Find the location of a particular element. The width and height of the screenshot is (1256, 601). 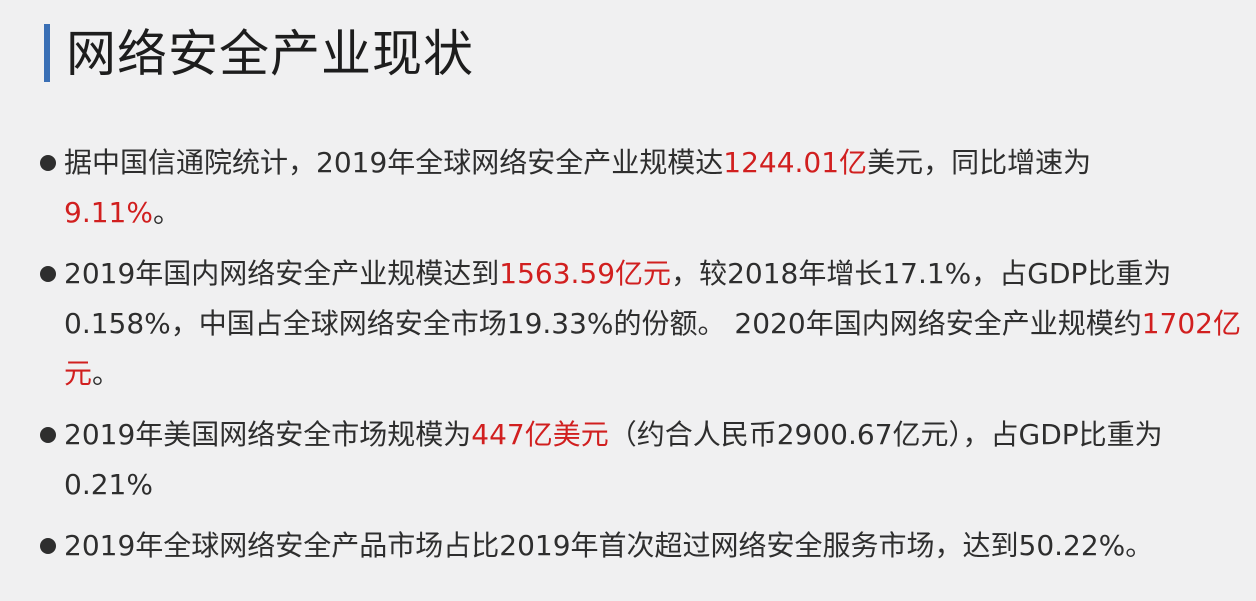

highlight-value: 1244.01亿 is located at coordinates (795, 162).